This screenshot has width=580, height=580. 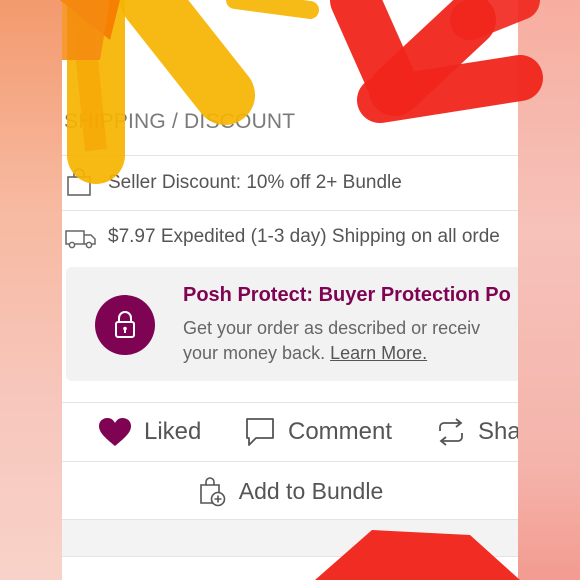 I want to click on lock-icon, so click(x=125, y=325).